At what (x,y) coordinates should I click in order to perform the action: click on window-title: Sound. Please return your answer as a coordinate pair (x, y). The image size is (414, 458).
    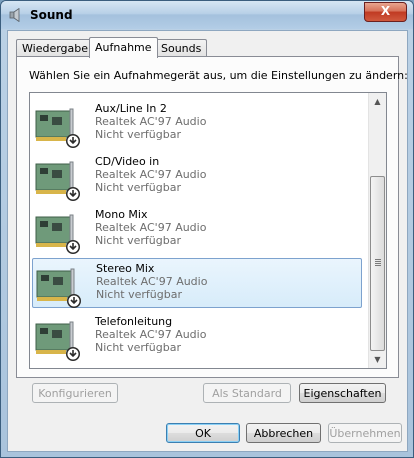
    Looking at the image, I should click on (51, 15).